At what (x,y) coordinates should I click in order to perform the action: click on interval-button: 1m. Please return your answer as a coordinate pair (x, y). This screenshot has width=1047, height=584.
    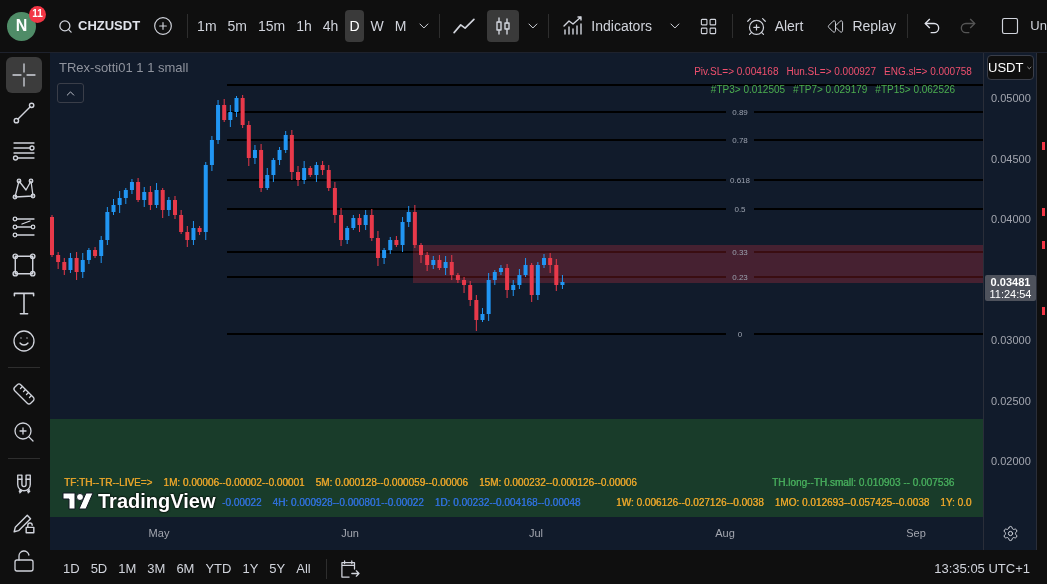
    Looking at the image, I should click on (207, 26).